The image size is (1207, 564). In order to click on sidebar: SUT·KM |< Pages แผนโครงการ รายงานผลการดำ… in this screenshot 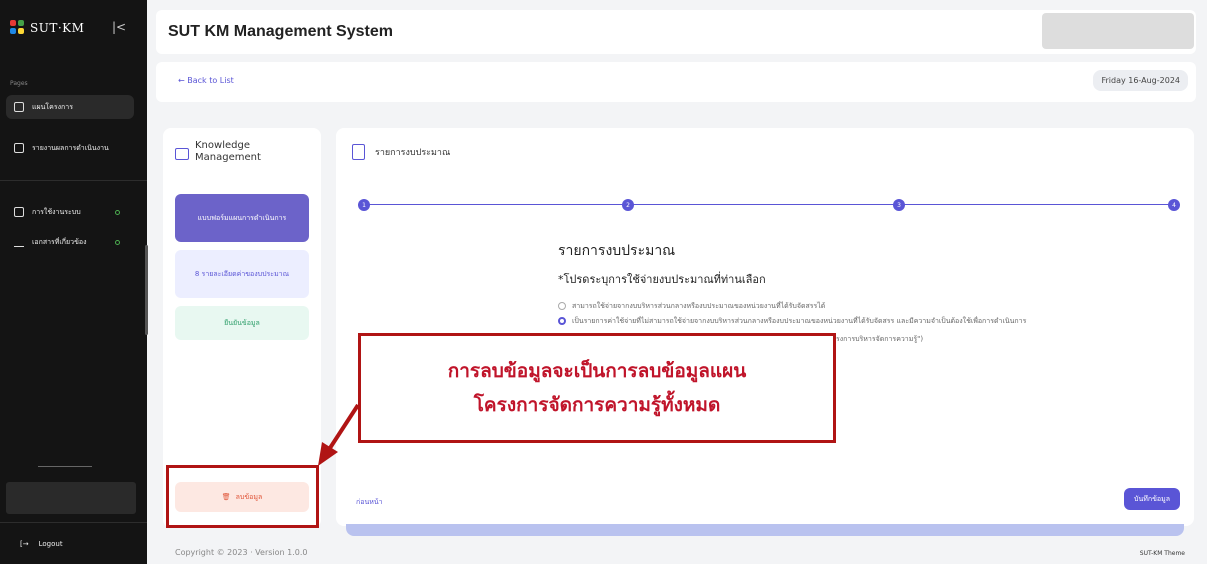, I will do `click(74, 282)`.